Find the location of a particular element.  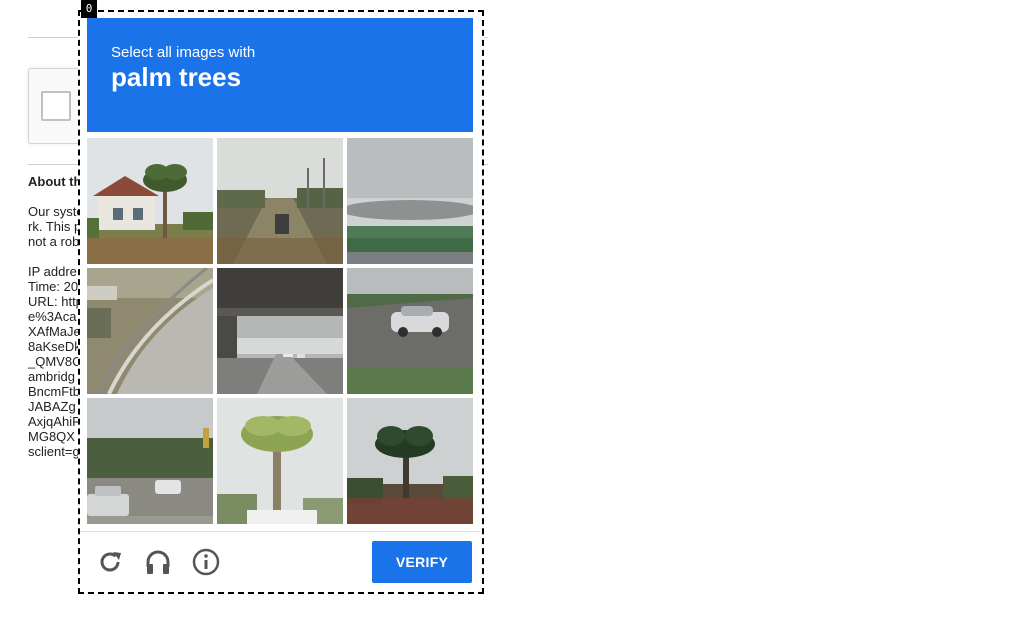

tile-tall-palm-image is located at coordinates (280, 461).